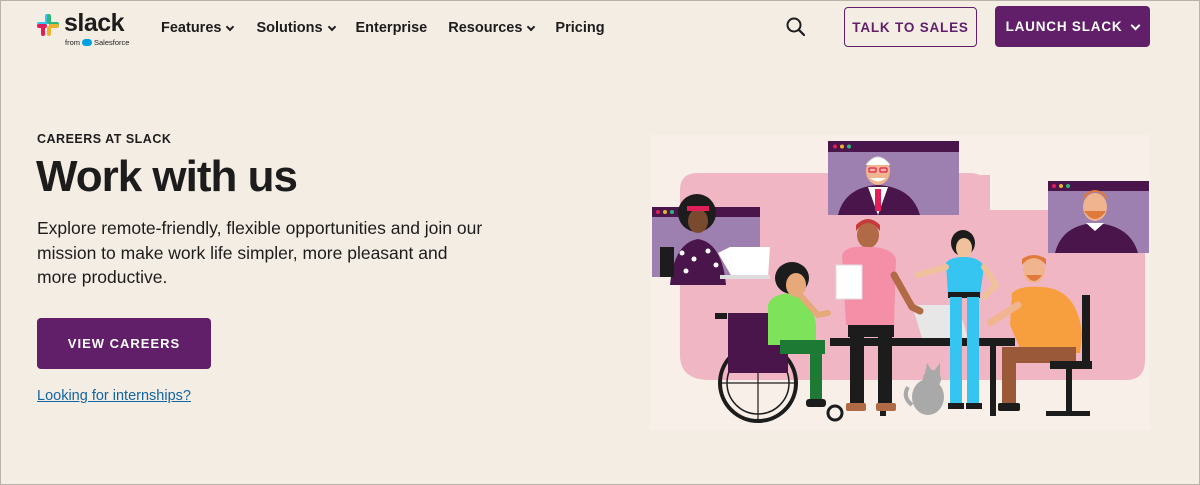 This screenshot has height=485, width=1200. I want to click on slack-hash-icon, so click(48, 25).